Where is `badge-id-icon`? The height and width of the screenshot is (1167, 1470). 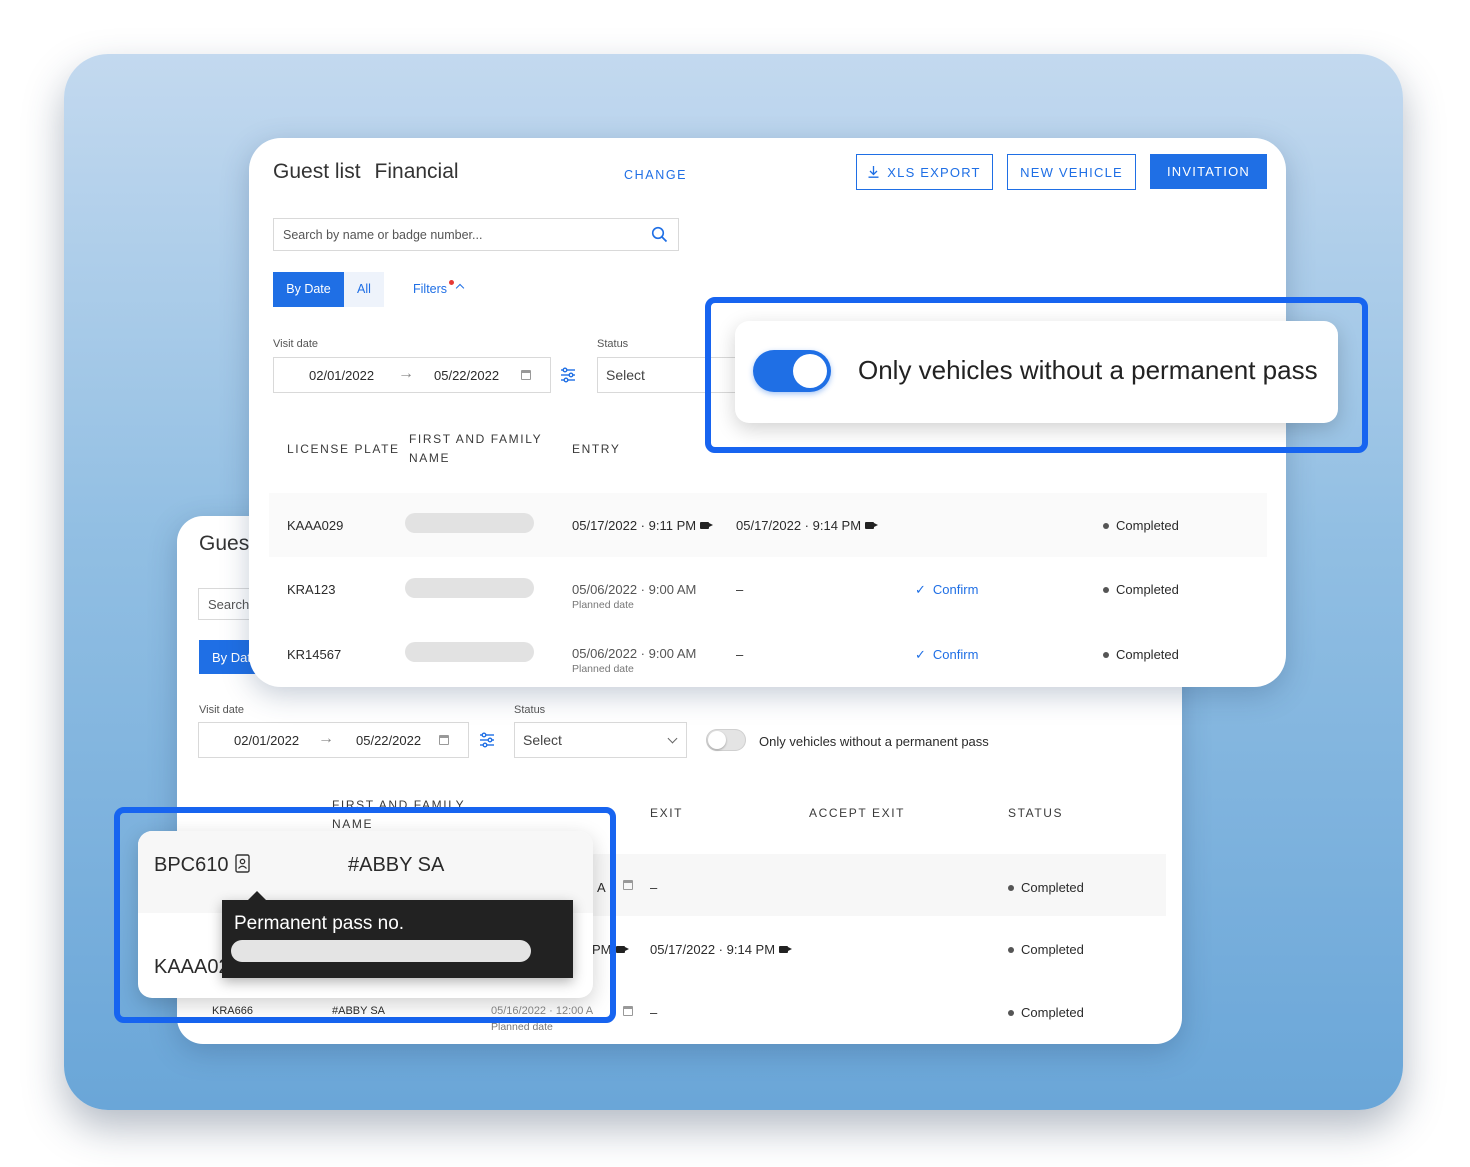
badge-id-icon is located at coordinates (242, 863).